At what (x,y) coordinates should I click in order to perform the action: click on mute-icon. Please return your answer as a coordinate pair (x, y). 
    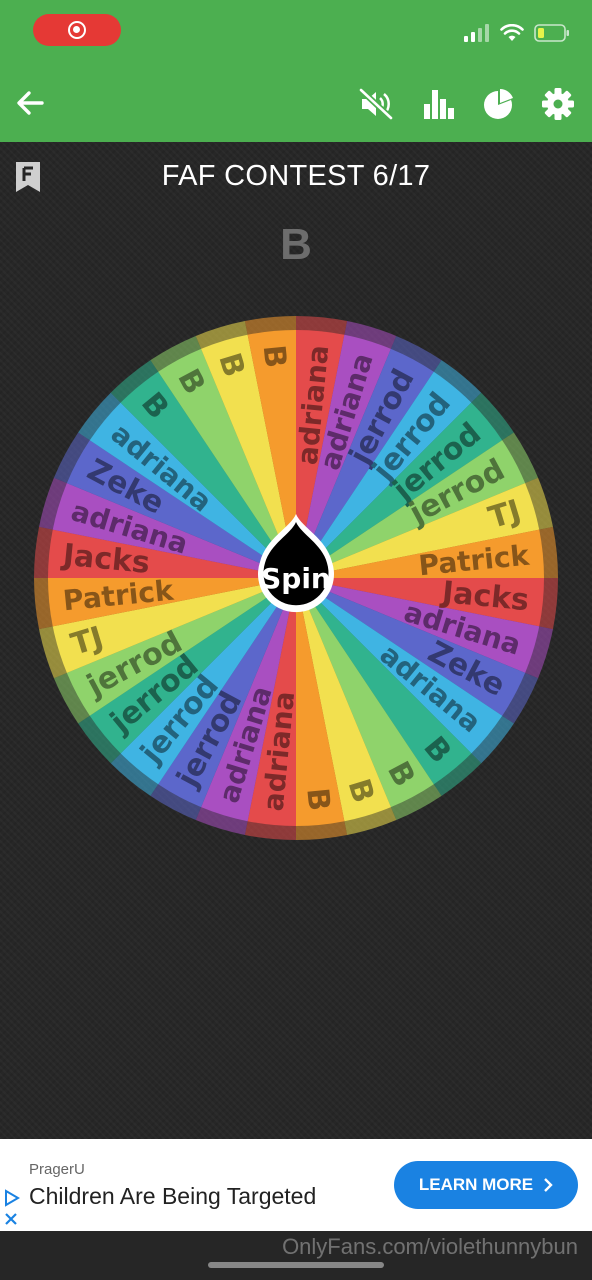
    Looking at the image, I should click on (376, 104).